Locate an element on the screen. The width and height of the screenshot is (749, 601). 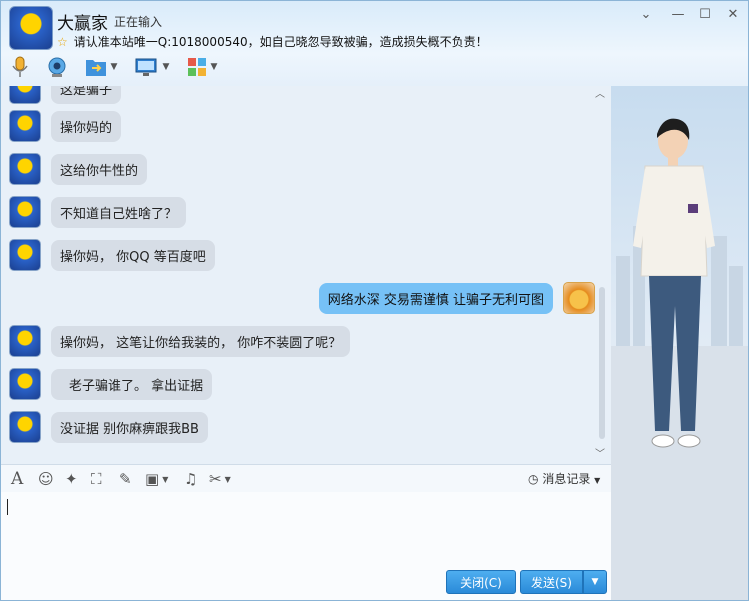
send-button: 发送(S) is located at coordinates (551, 582).